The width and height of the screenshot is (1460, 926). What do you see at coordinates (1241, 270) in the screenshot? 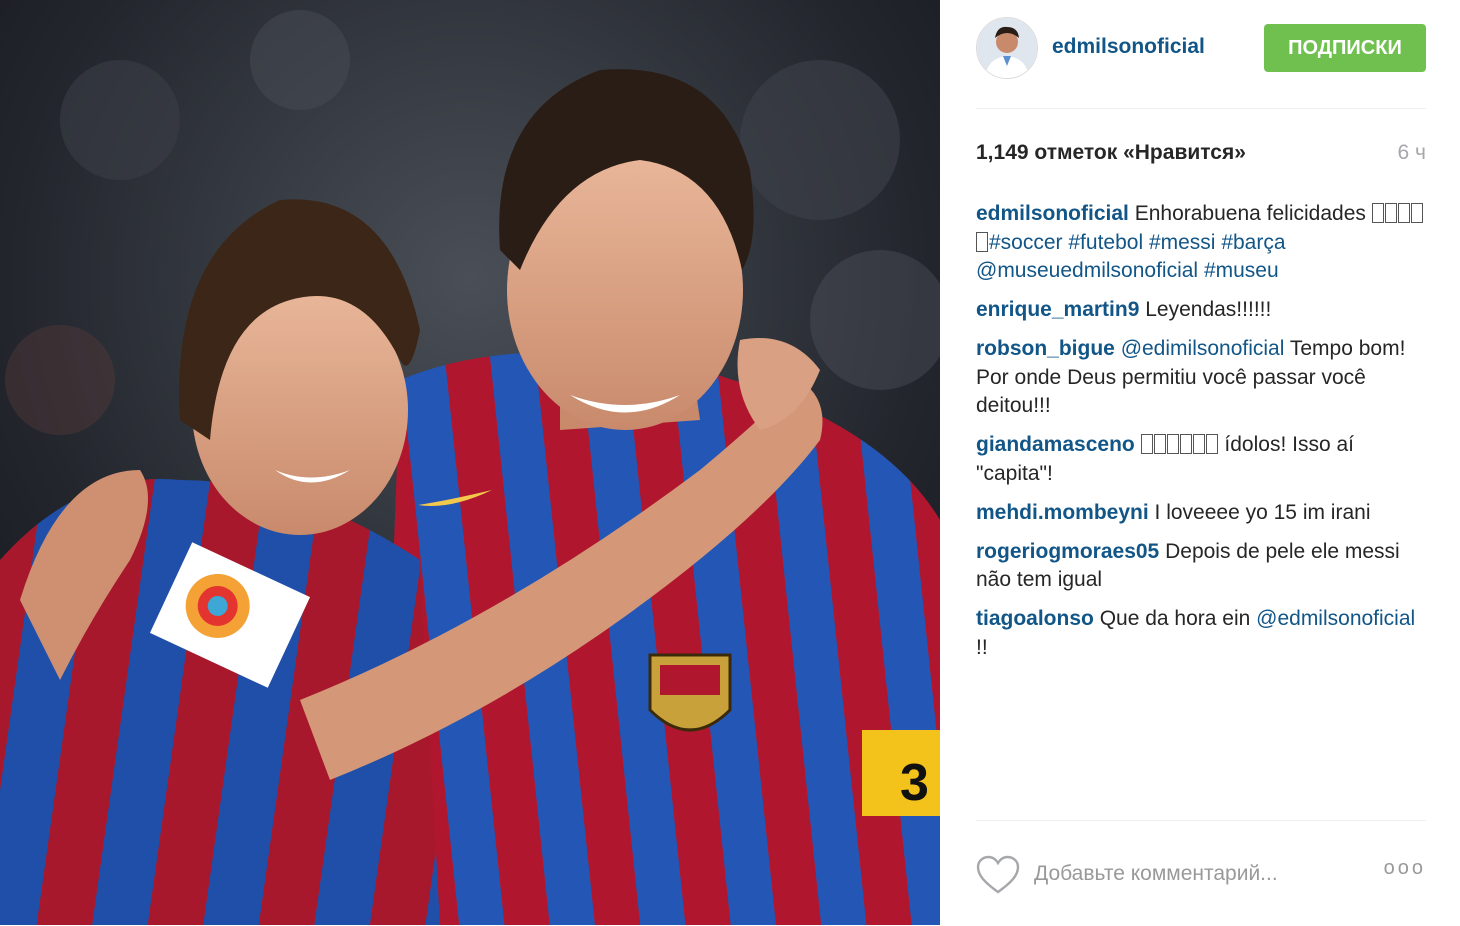
I see `hashtag-link: #museu` at bounding box center [1241, 270].